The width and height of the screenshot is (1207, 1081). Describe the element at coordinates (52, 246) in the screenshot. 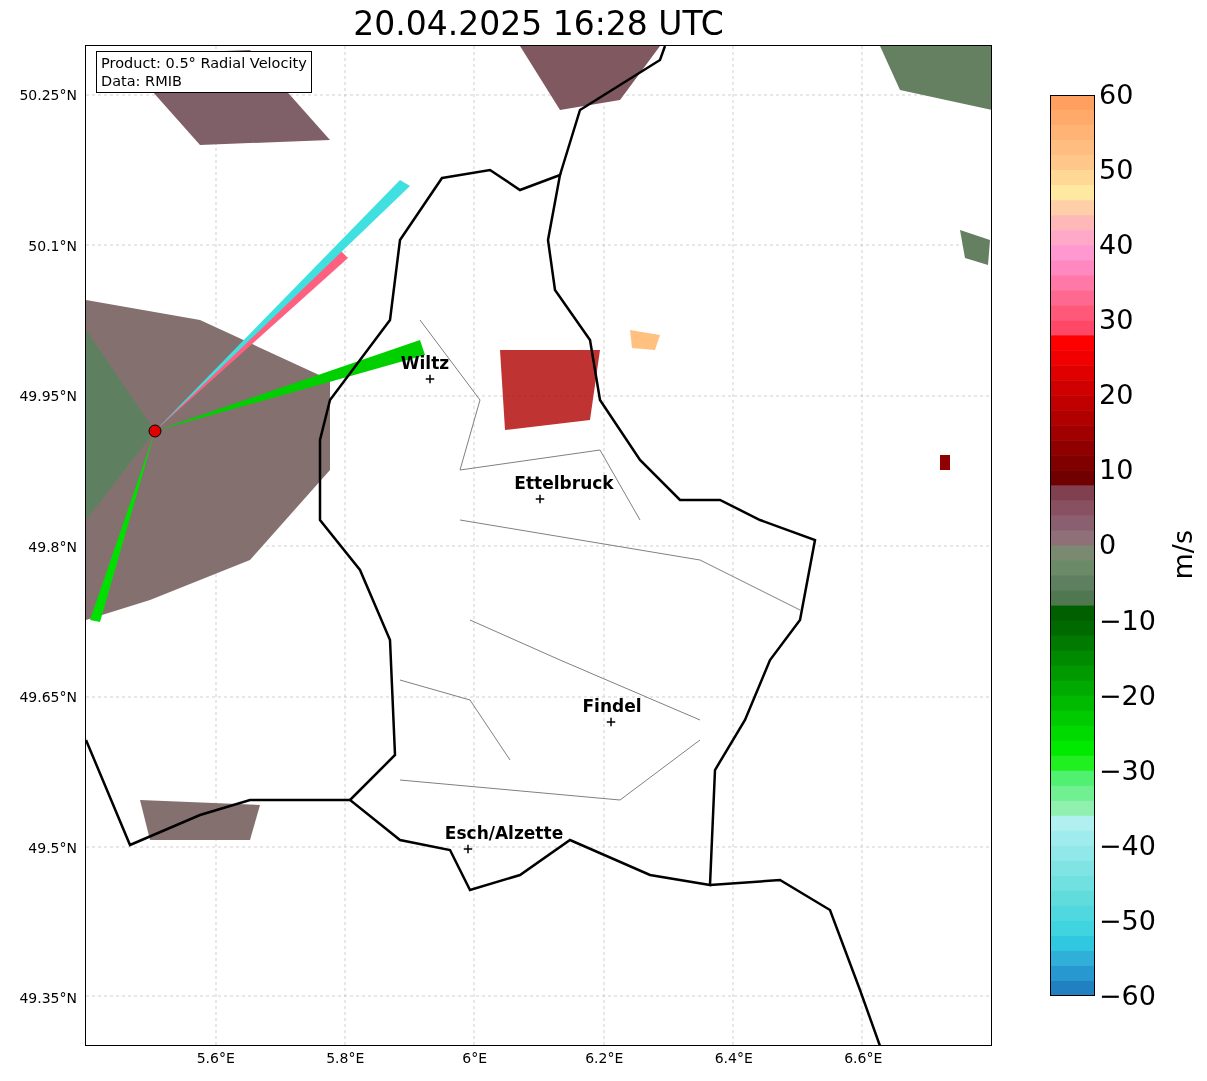

I see `latitude-label: 50.1°N` at that location.